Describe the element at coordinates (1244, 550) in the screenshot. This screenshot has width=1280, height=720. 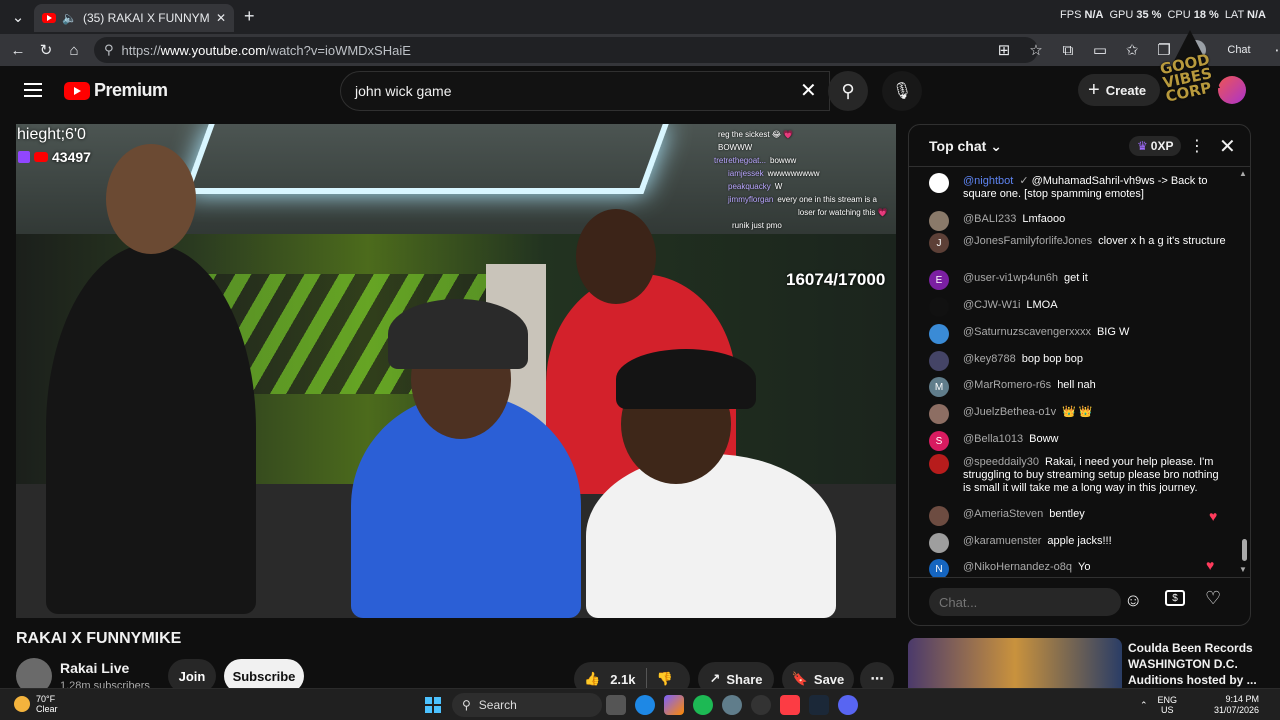
I see `chat-scrollbar` at that location.